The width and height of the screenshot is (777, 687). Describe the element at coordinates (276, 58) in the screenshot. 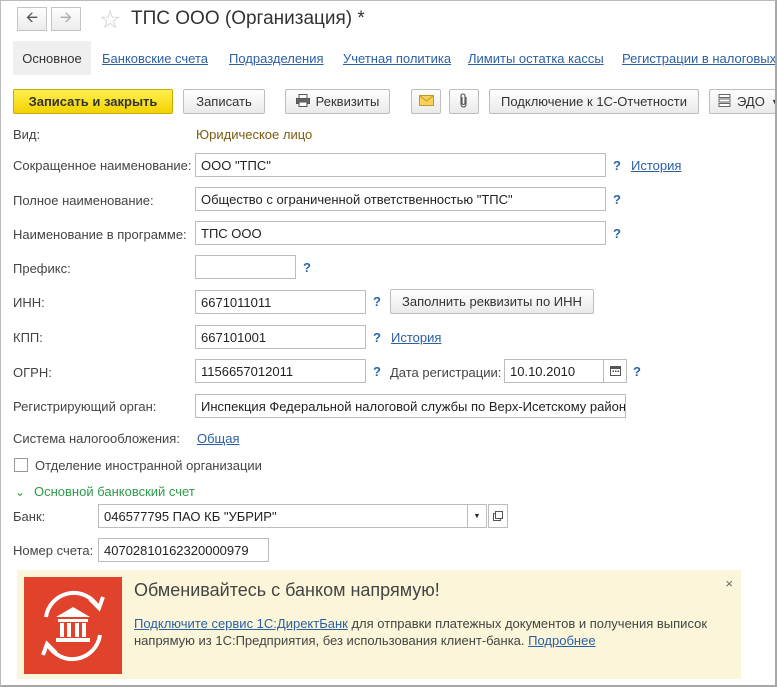

I see `tab-departments: Подразделения` at that location.